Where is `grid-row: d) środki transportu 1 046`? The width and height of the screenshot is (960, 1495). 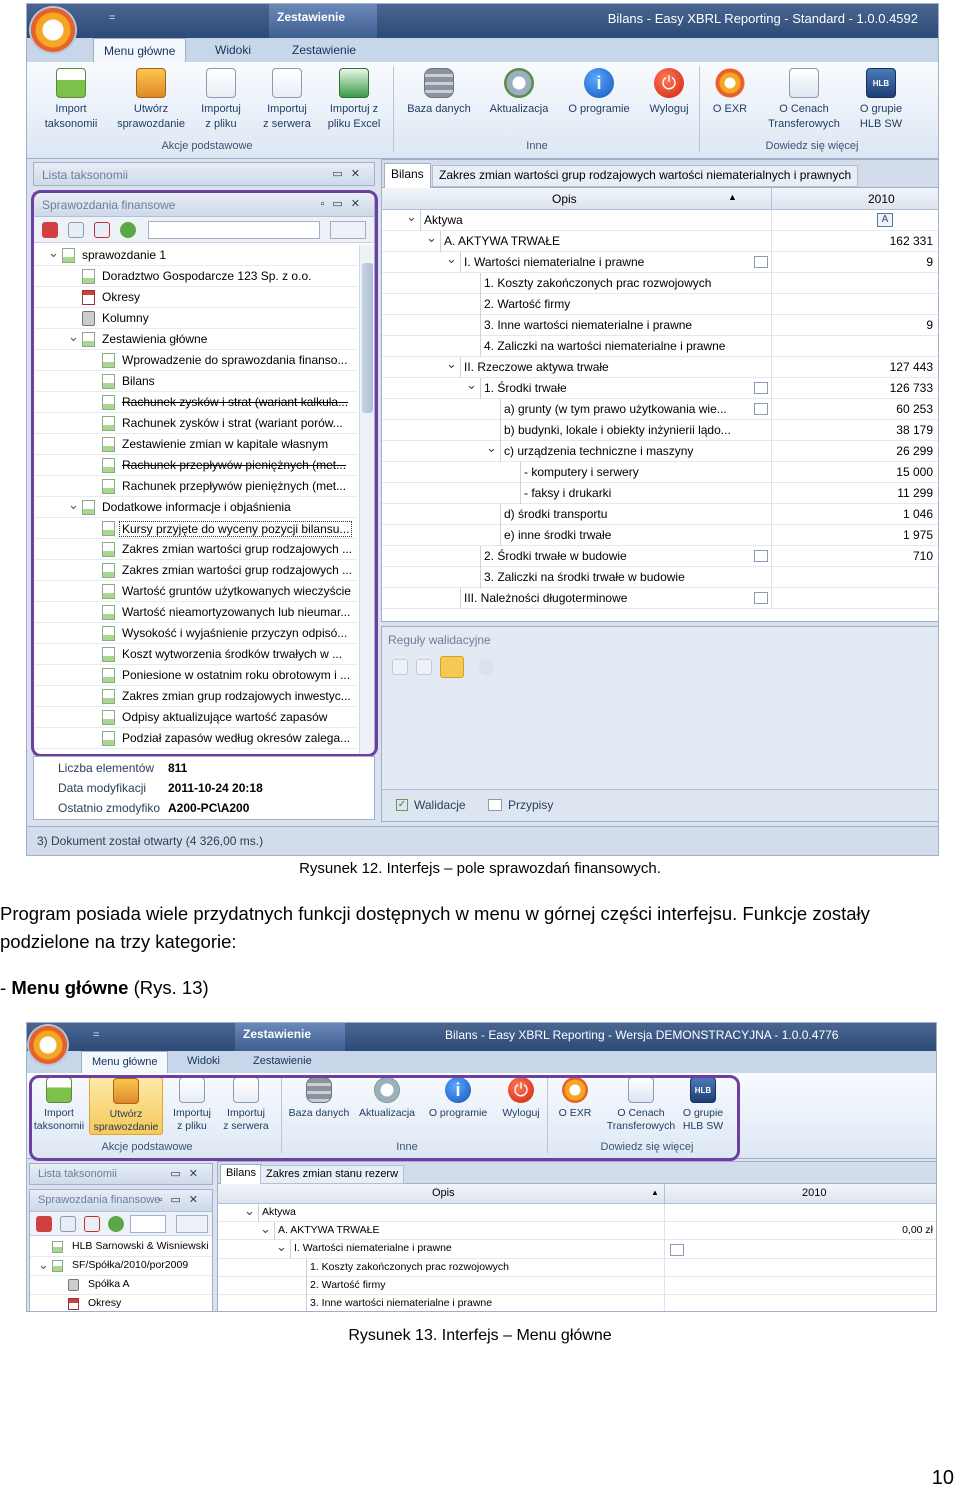 grid-row: d) środki transportu 1 046 is located at coordinates (660, 514).